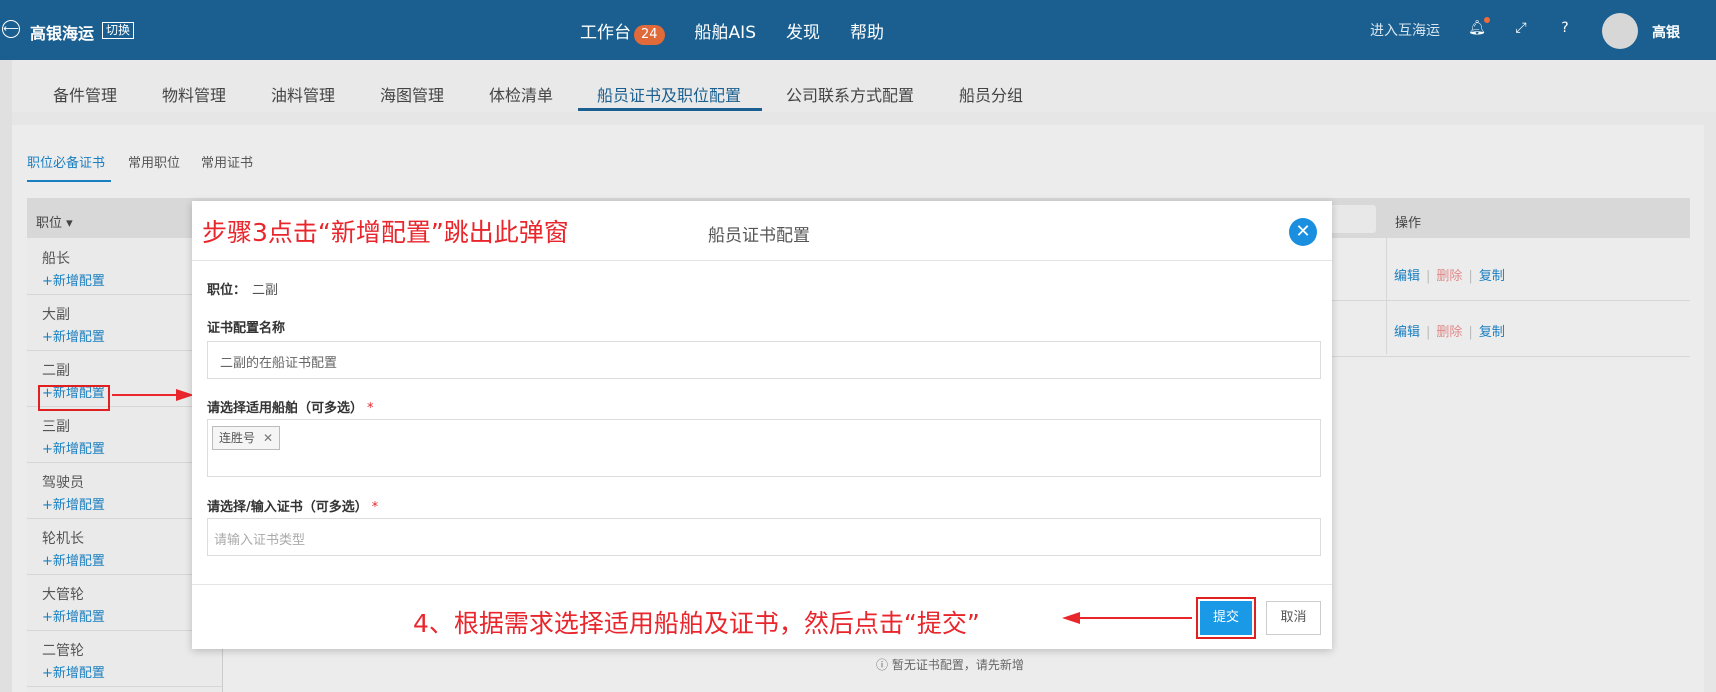  I want to click on position-name: 二副, so click(56, 371).